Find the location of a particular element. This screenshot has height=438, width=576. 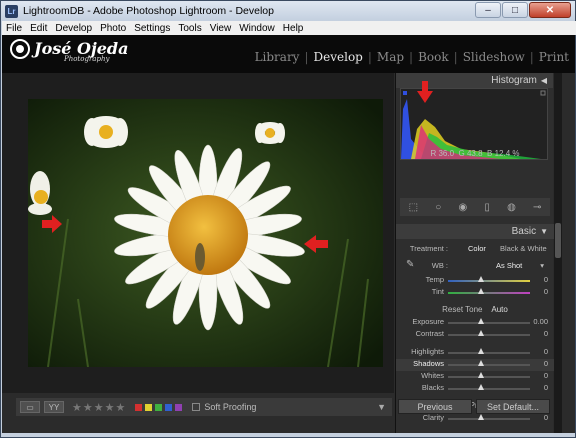

treatment-color-button: Color is located at coordinates (477, 248).